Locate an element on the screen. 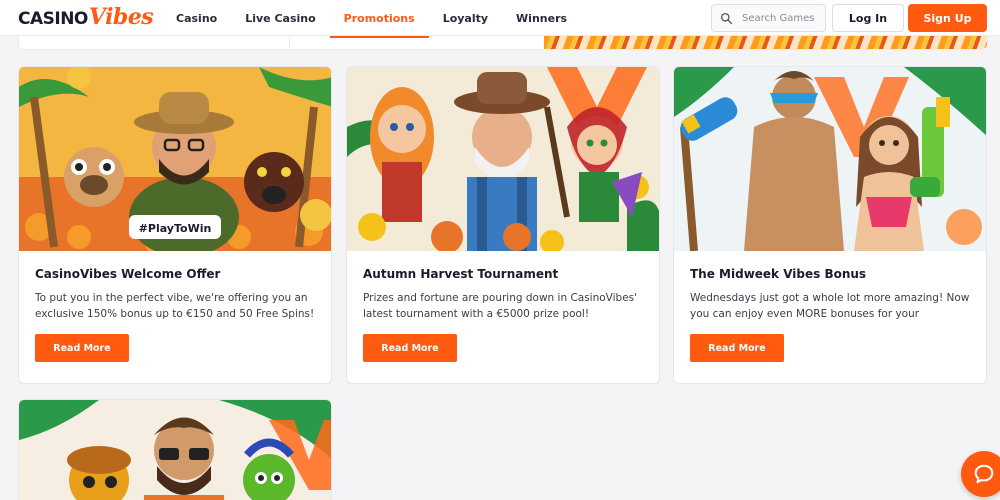 This screenshot has height=500, width=1000. chat-icon is located at coordinates (984, 474).